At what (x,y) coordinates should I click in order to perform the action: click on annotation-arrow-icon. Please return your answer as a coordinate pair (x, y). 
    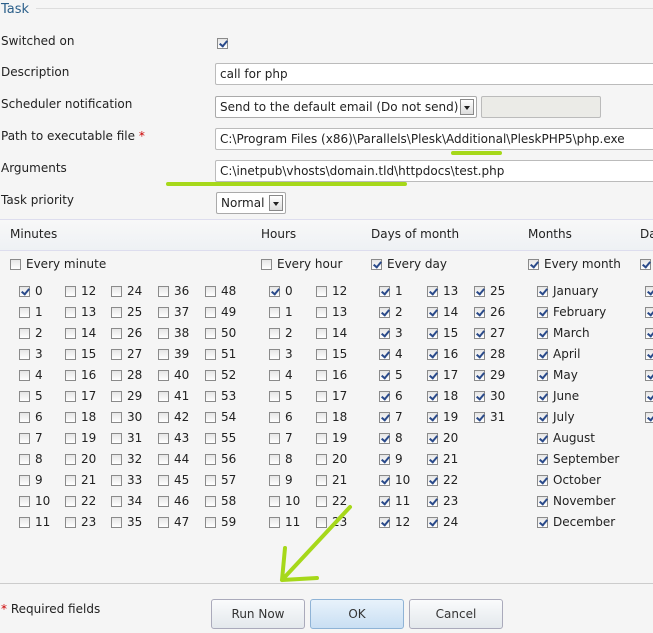
    Looking at the image, I should click on (316, 543).